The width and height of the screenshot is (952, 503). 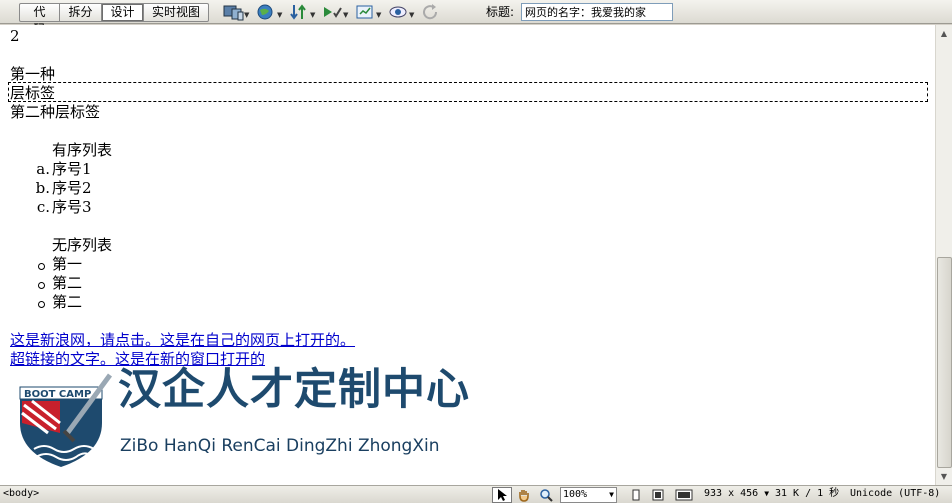 What do you see at coordinates (55, 112) in the screenshot?
I see `text-line: 第二种层标签` at bounding box center [55, 112].